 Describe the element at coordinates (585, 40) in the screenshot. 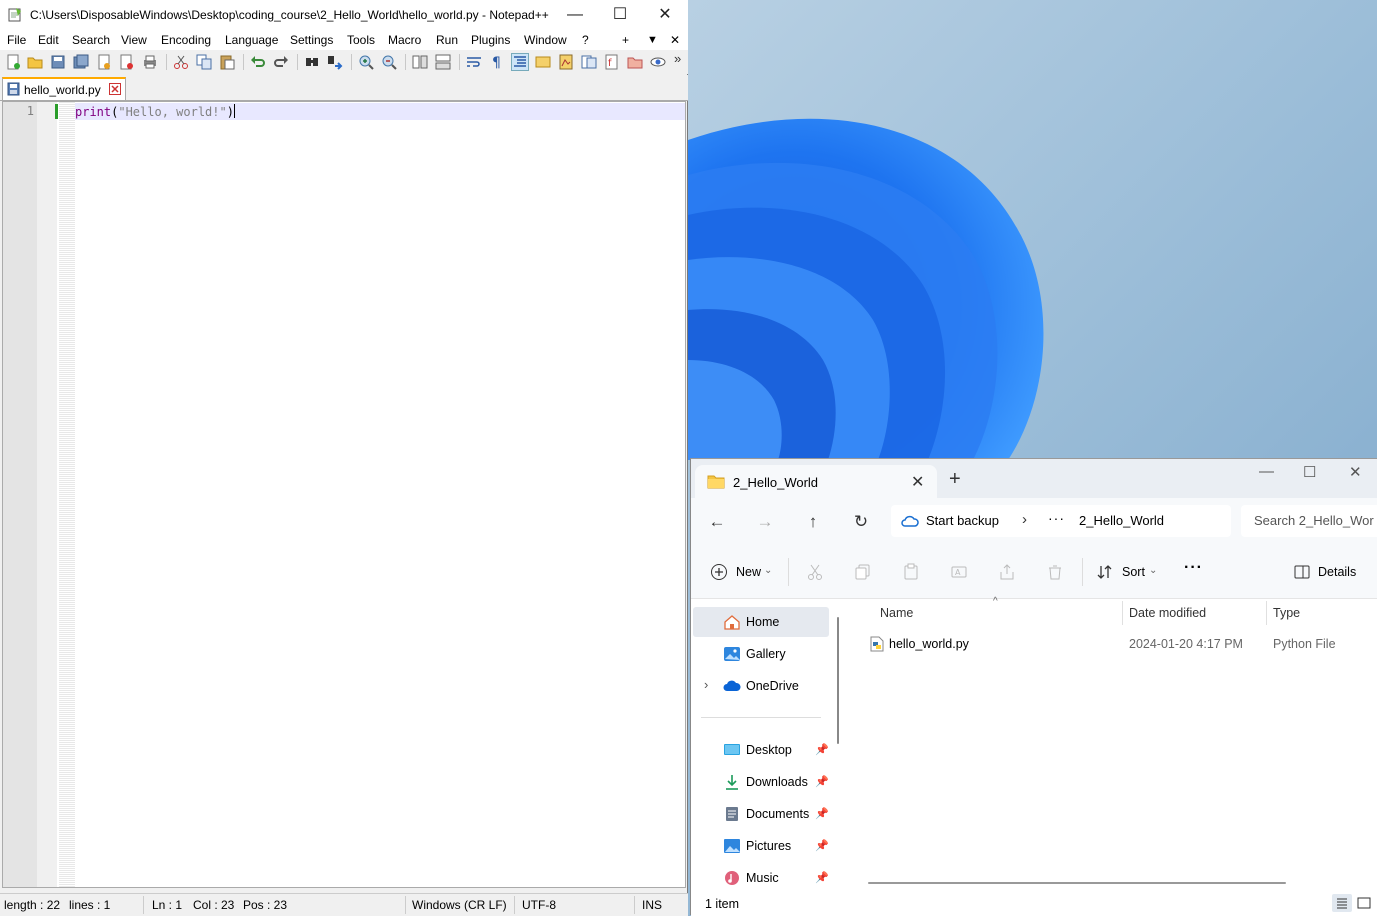

I see `menu-help: ?` at that location.